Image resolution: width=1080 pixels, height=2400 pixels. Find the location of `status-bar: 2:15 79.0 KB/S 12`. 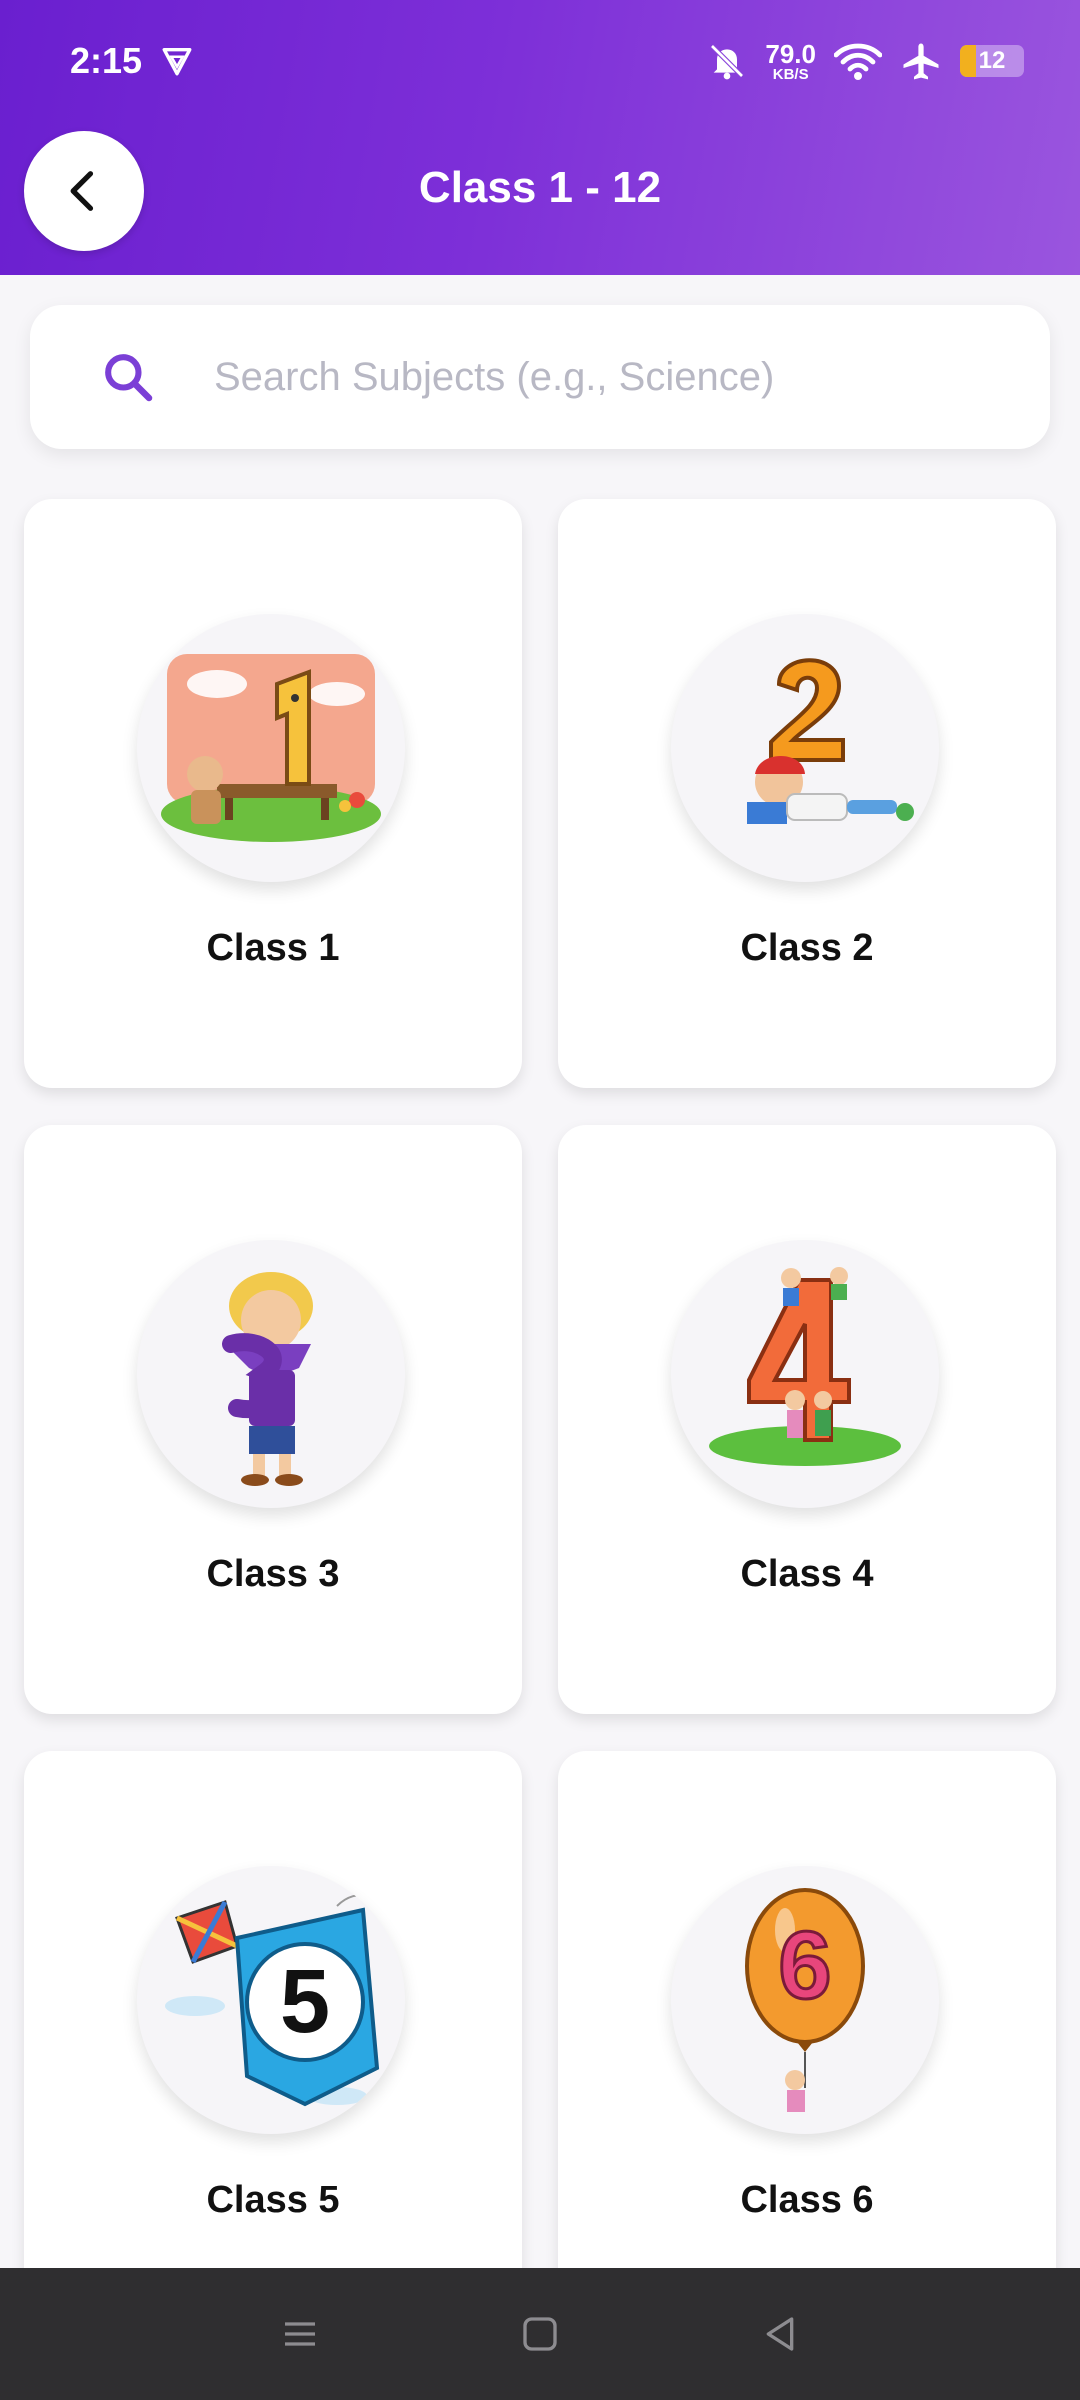

status-bar: 2:15 79.0 KB/S 12 is located at coordinates (540, 60).